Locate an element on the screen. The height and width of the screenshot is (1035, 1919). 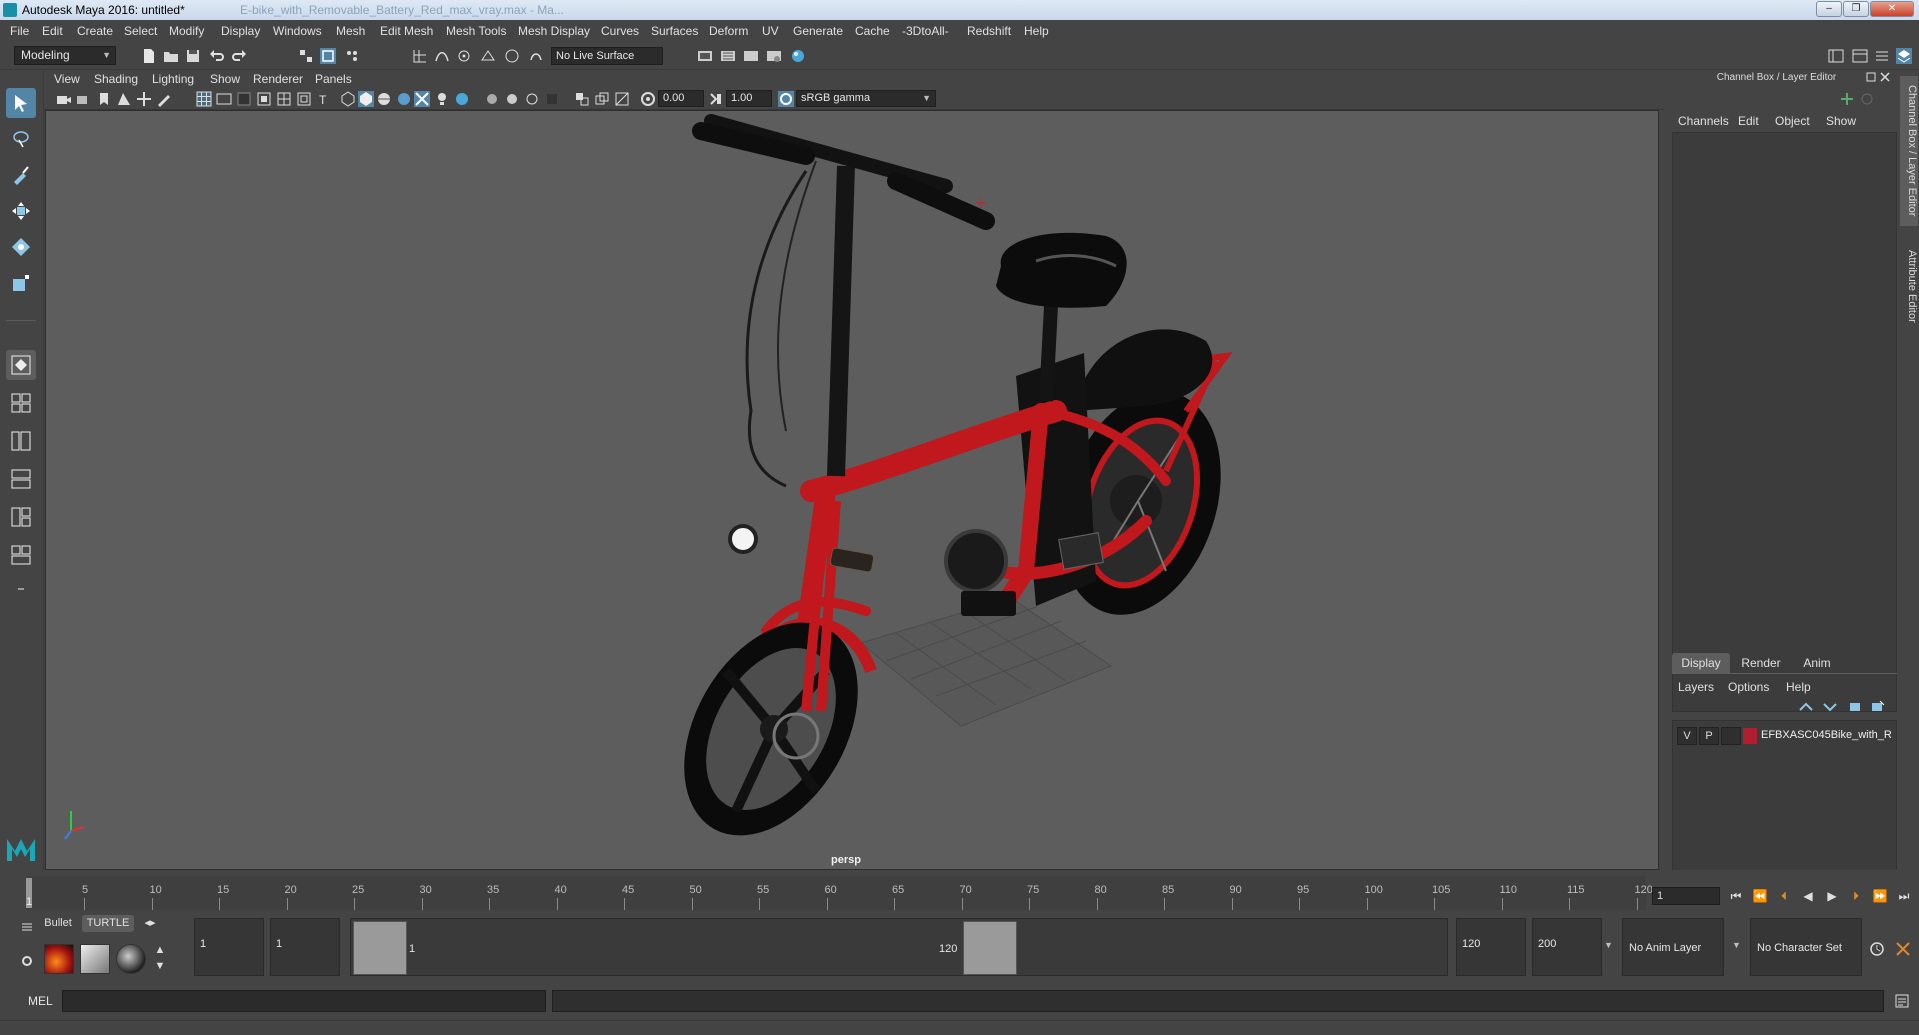
float-panel-icon is located at coordinates (1871, 77).